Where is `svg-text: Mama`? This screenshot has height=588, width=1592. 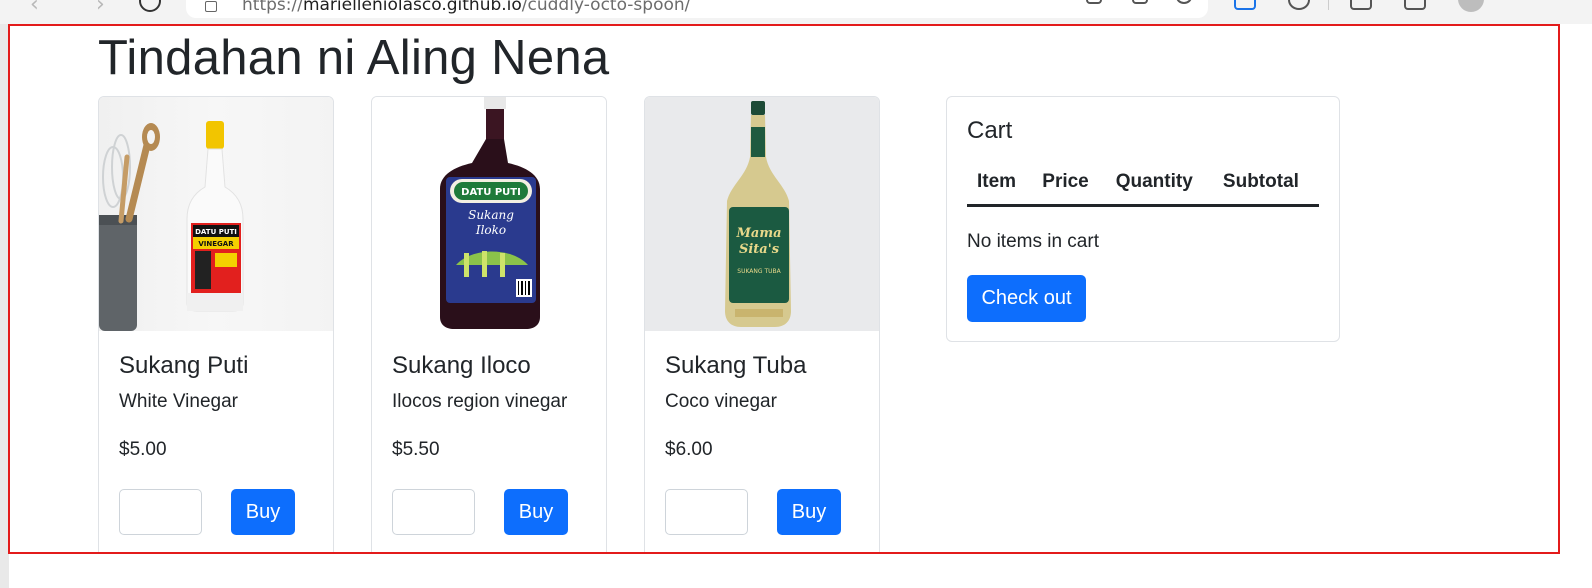
svg-text: Mama is located at coordinates (759, 233).